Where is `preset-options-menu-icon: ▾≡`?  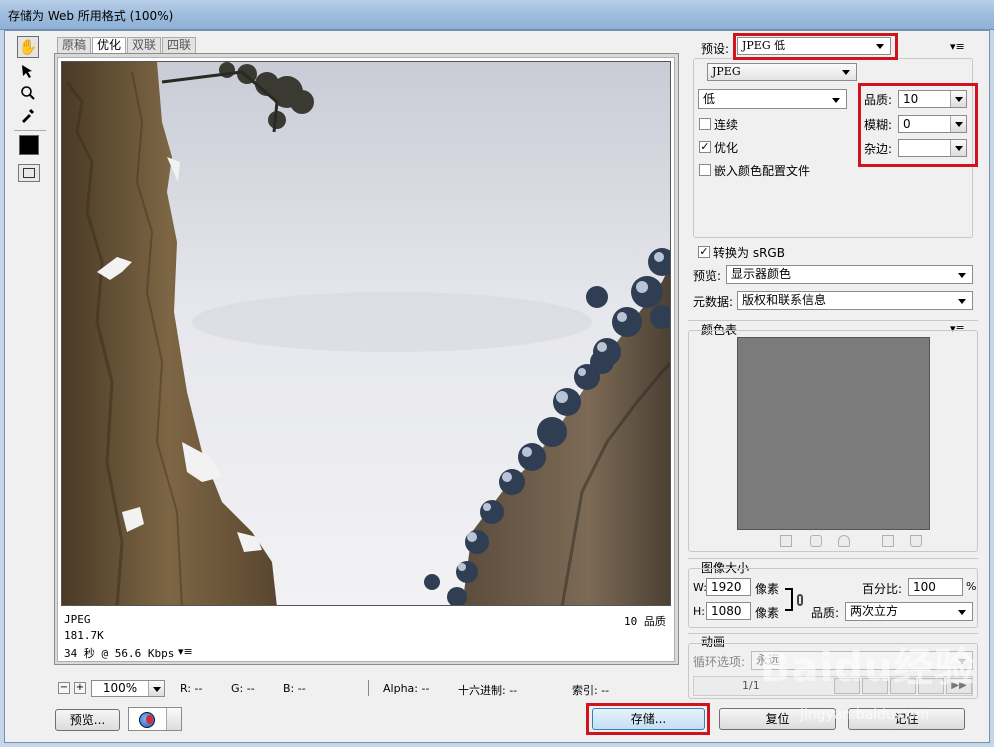
preset-options-menu-icon: ▾≡ is located at coordinates (957, 46).